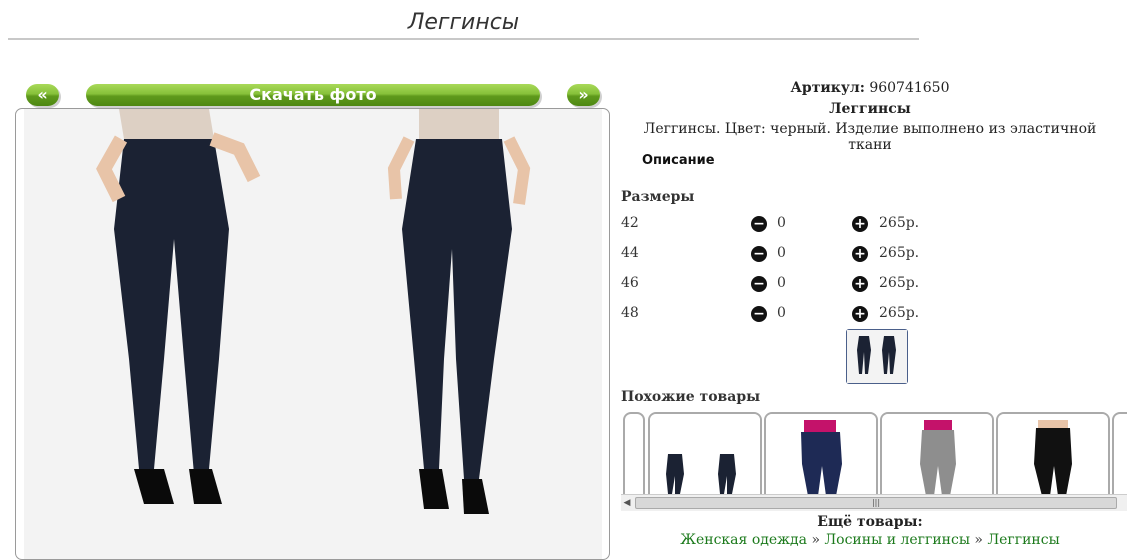  I want to click on carousel-scrollbar: ◀ |||, so click(874, 502).